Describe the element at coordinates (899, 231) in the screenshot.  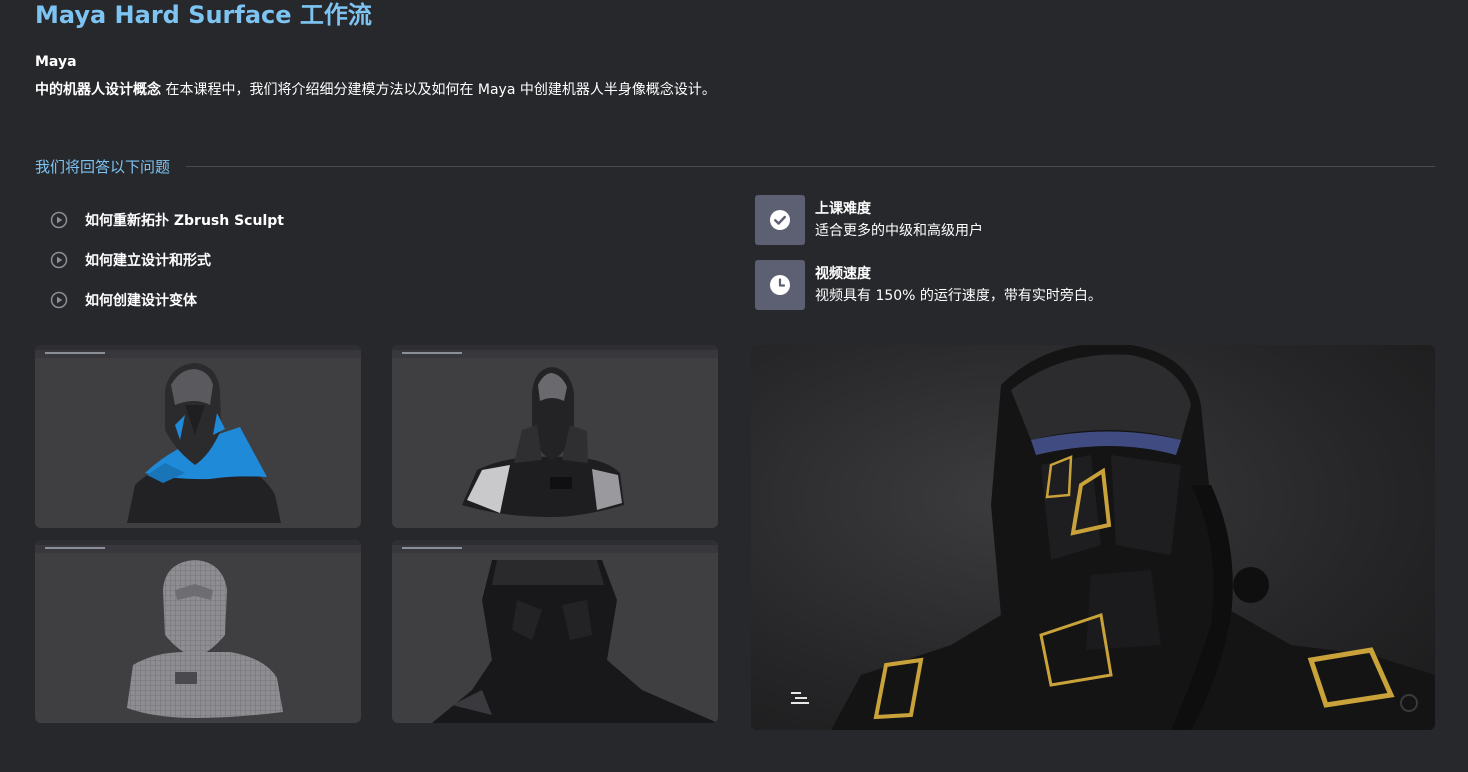
I see `difficulty-text: 适合更多的中级和高级用户` at that location.